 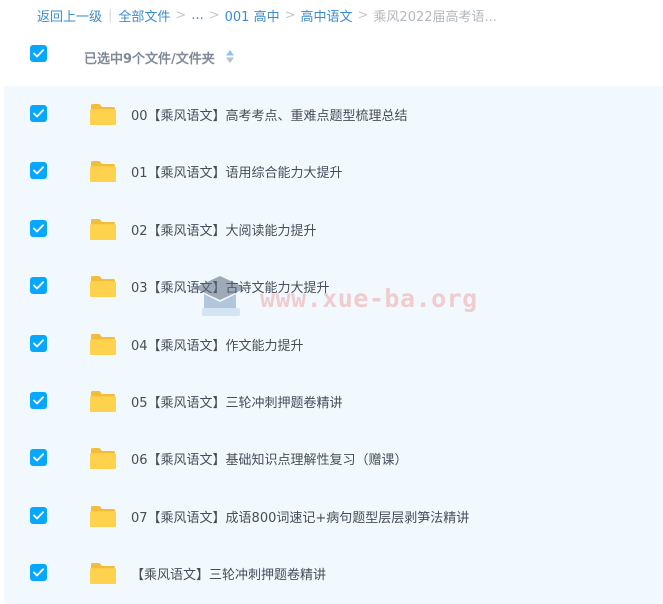 What do you see at coordinates (217, 344) in the screenshot?
I see `file-name-link: 04【乘风语文】作文能力提升` at bounding box center [217, 344].